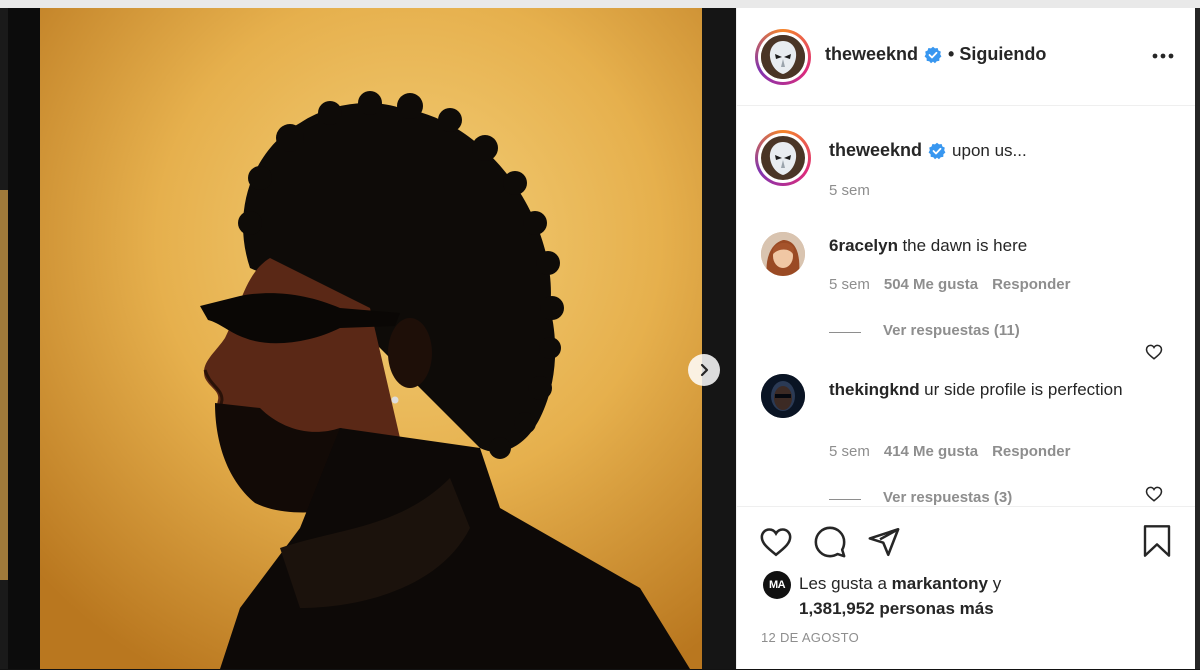 The height and width of the screenshot is (670, 1200). I want to click on comment-username: 6racelyn, so click(863, 245).